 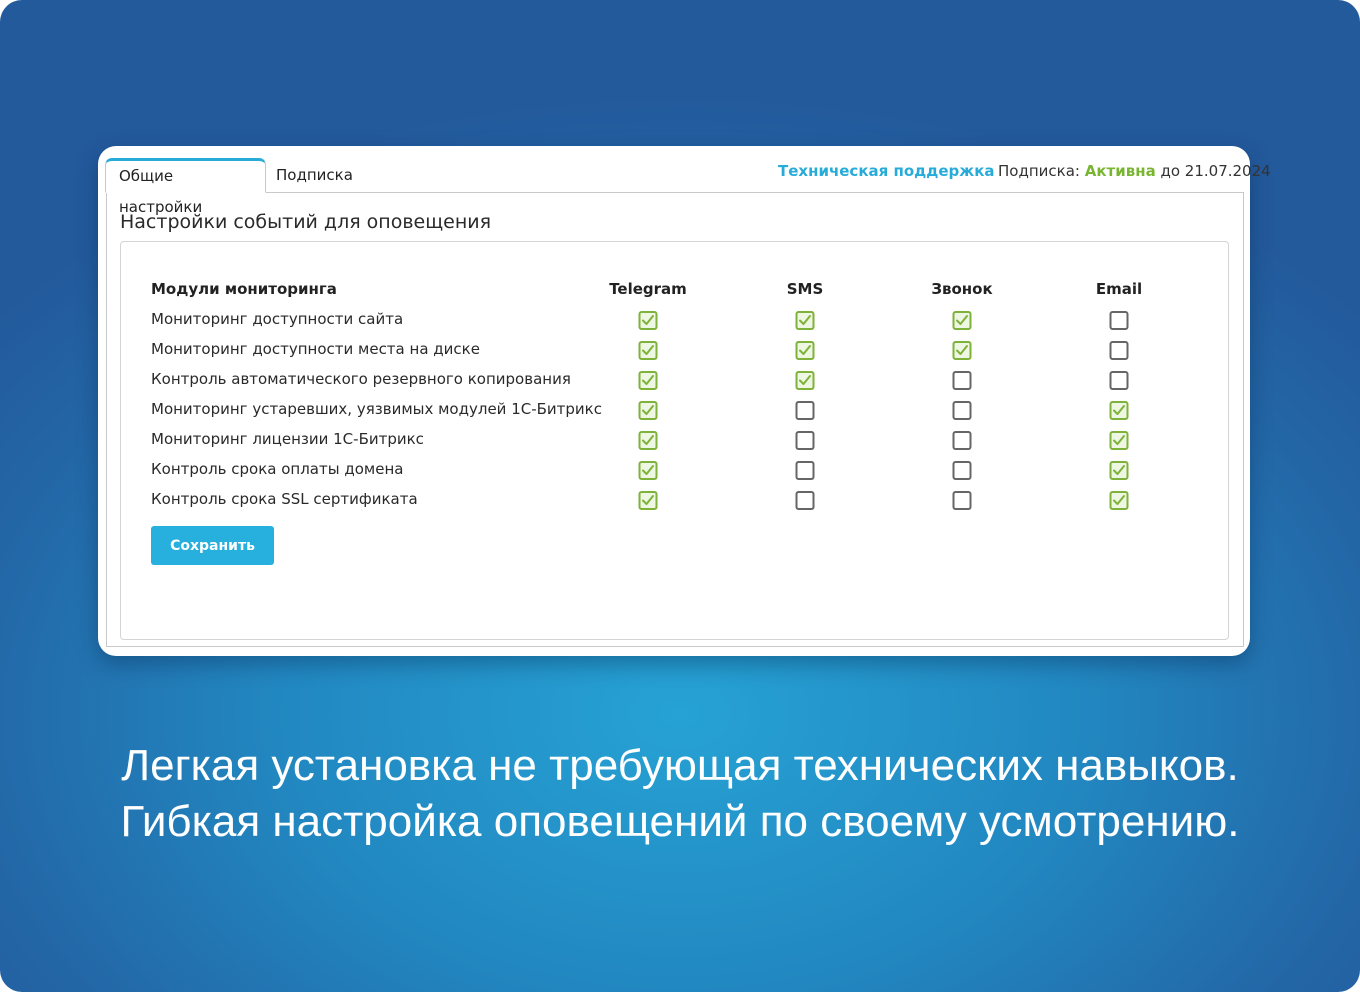 What do you see at coordinates (648, 289) in the screenshot?
I see `column-header-channel: Telegram` at bounding box center [648, 289].